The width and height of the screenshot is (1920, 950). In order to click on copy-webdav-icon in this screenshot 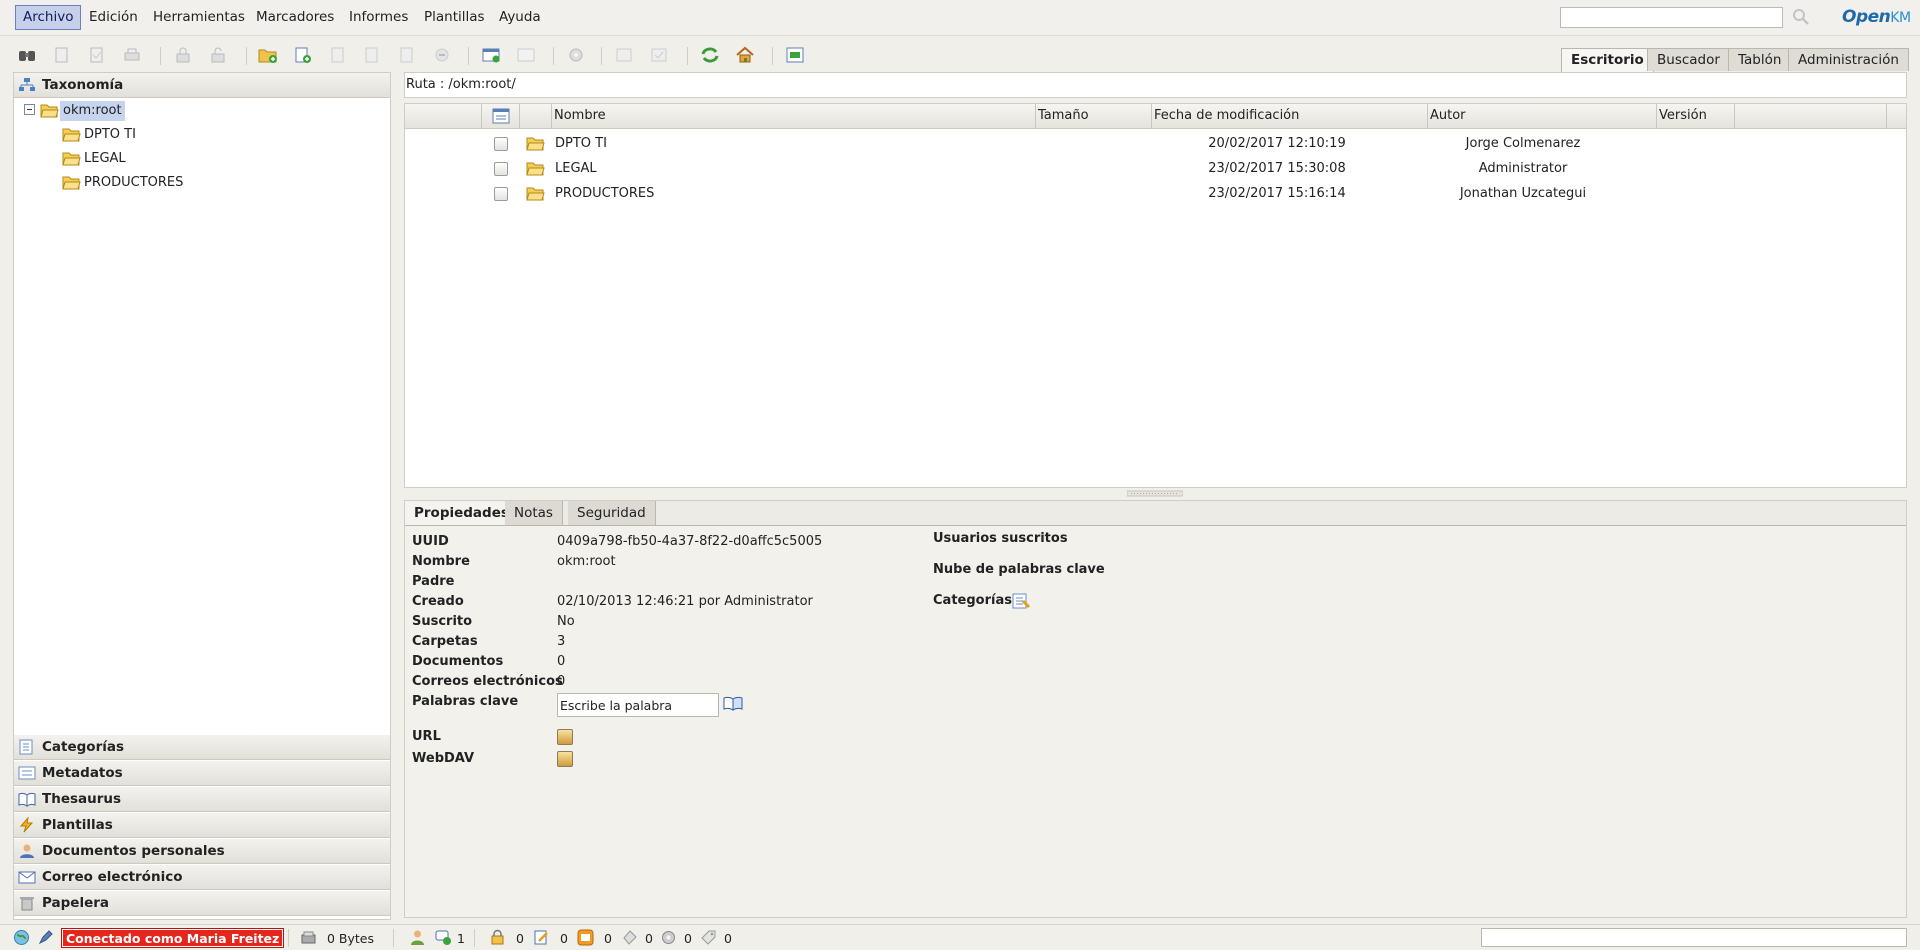, I will do `click(565, 759)`.